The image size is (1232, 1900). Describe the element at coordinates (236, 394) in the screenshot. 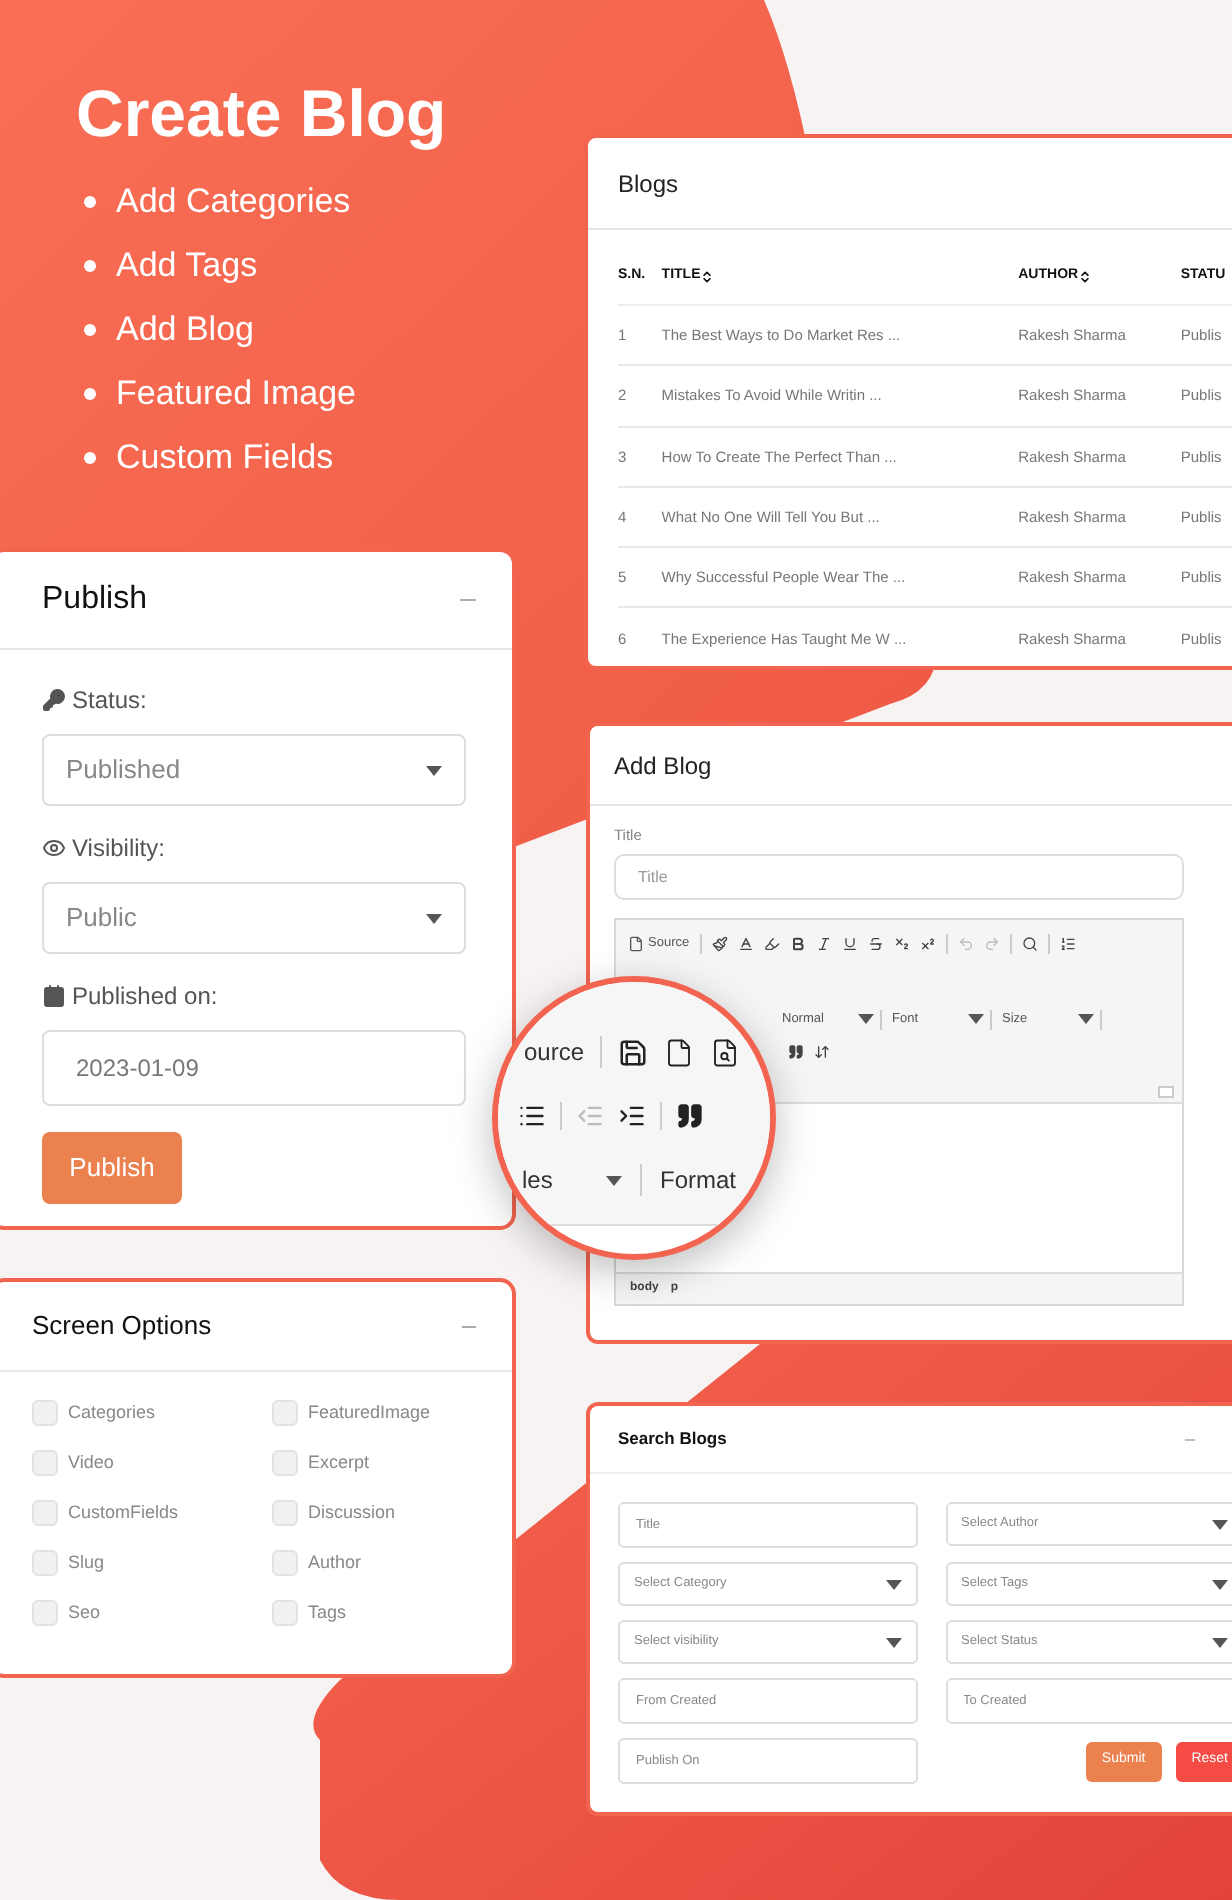

I see `feature-text: Featured Image` at that location.